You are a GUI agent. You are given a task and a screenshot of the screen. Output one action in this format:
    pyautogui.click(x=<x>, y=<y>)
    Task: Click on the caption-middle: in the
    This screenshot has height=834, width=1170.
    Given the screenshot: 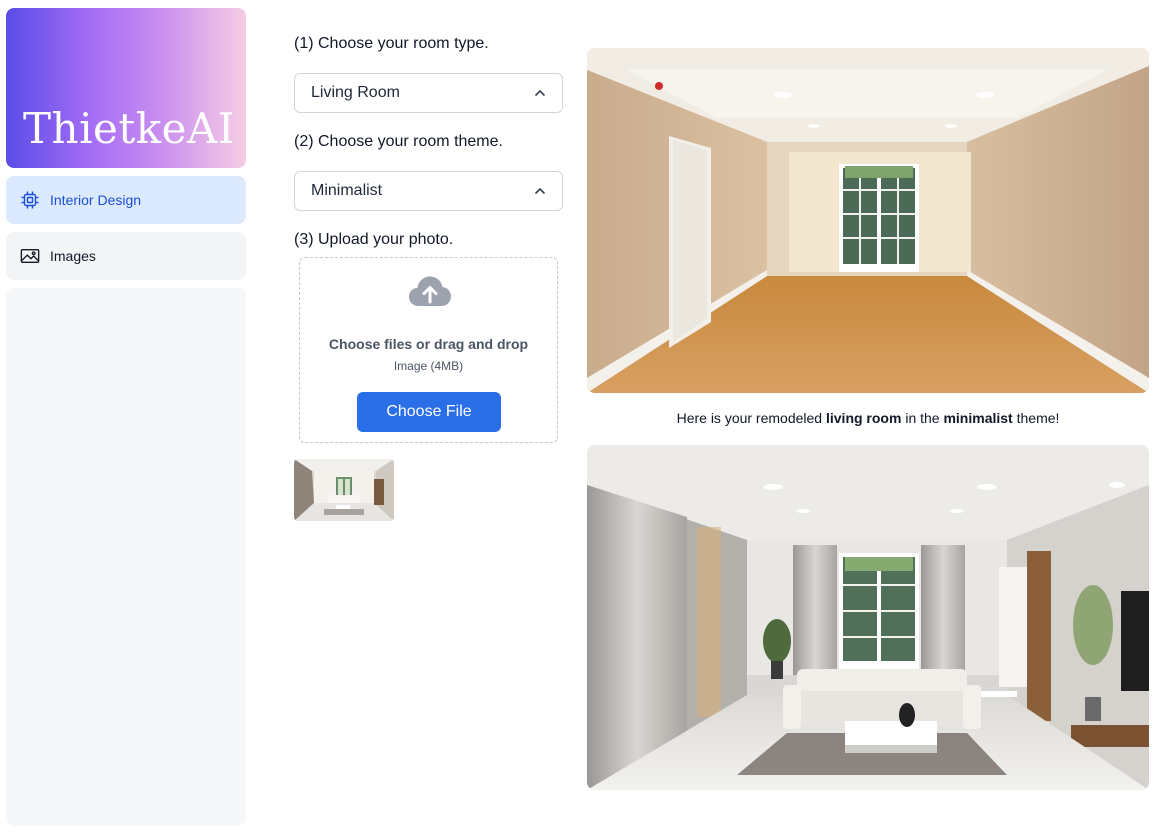 What is the action you would take?
    pyautogui.click(x=922, y=418)
    